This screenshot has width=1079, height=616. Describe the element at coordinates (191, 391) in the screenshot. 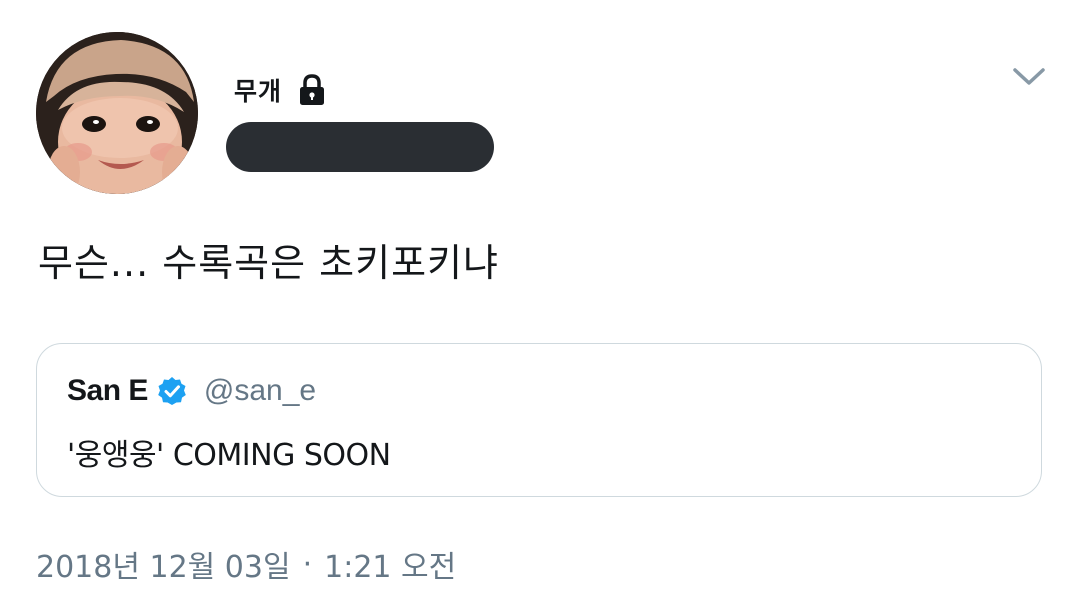

I see `quoted-tweet-header: San E @san_e` at that location.